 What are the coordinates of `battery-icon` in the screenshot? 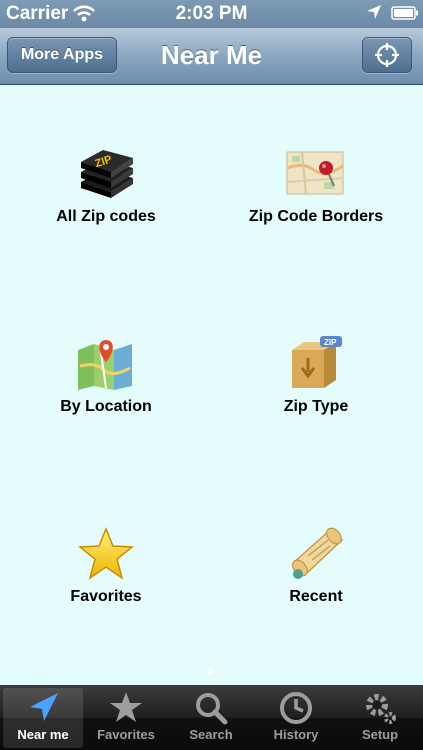 It's located at (404, 13).